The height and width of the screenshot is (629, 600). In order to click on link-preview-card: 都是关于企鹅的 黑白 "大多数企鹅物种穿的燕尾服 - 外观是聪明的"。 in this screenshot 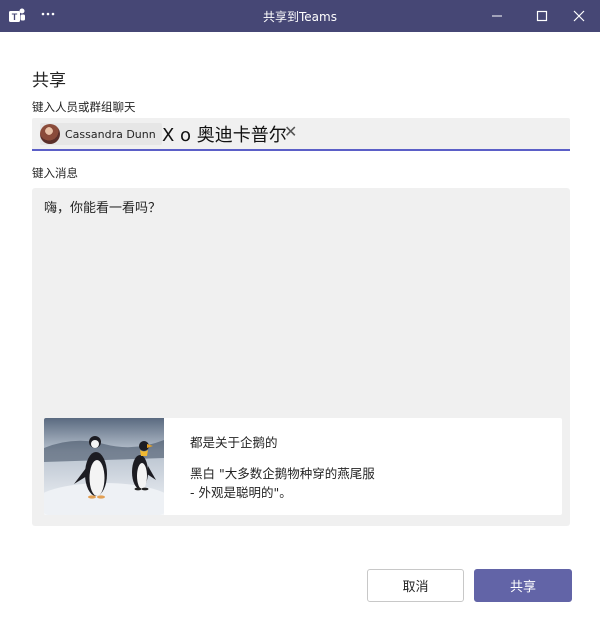, I will do `click(303, 466)`.